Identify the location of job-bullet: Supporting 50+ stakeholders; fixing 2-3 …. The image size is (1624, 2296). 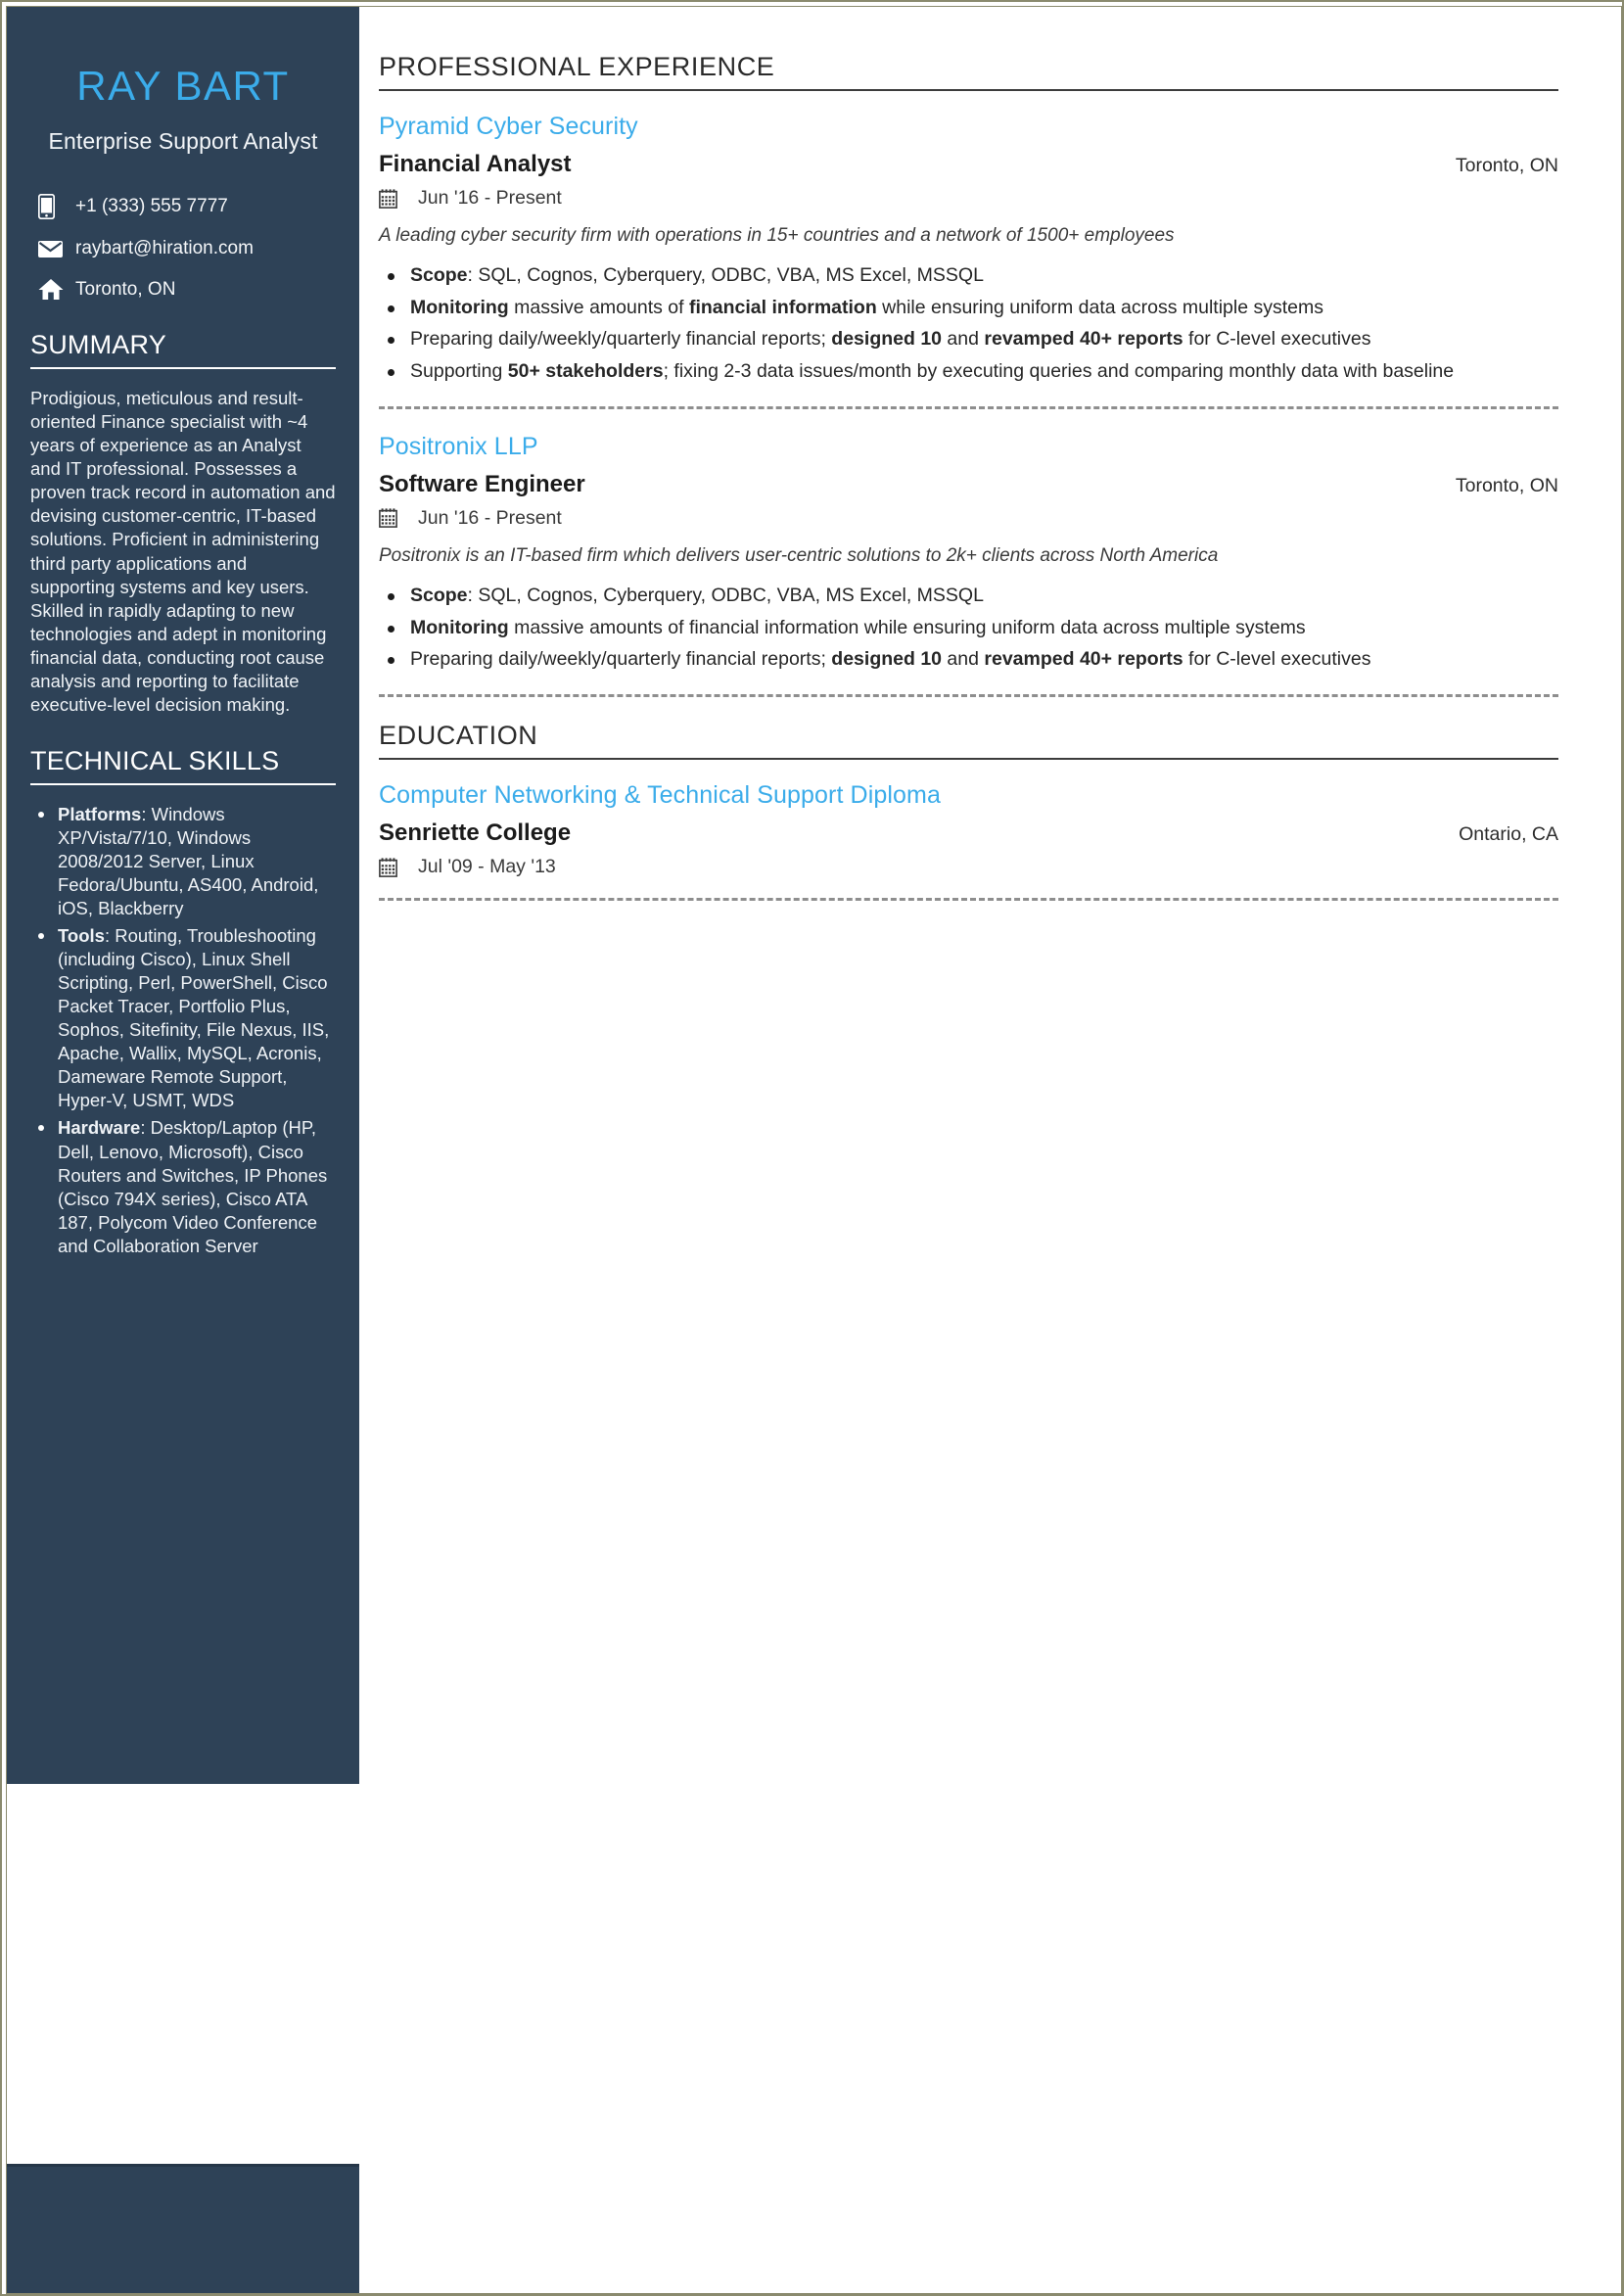
(969, 372).